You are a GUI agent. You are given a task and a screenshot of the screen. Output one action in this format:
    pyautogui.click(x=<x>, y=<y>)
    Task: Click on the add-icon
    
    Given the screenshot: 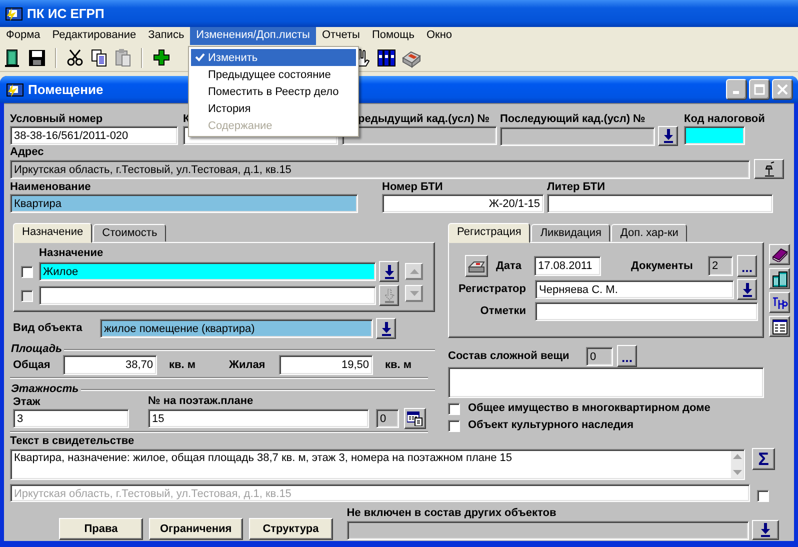 What is the action you would take?
    pyautogui.click(x=161, y=58)
    